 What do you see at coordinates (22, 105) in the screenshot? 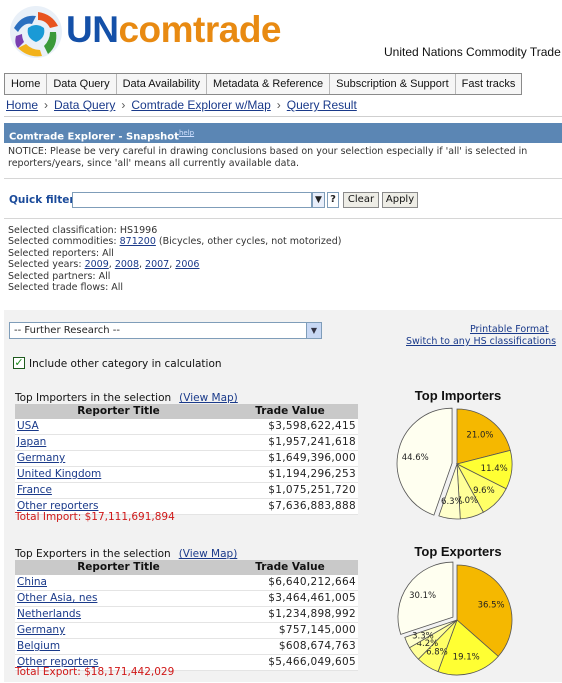
I see `breadcrumb-home: Home` at bounding box center [22, 105].